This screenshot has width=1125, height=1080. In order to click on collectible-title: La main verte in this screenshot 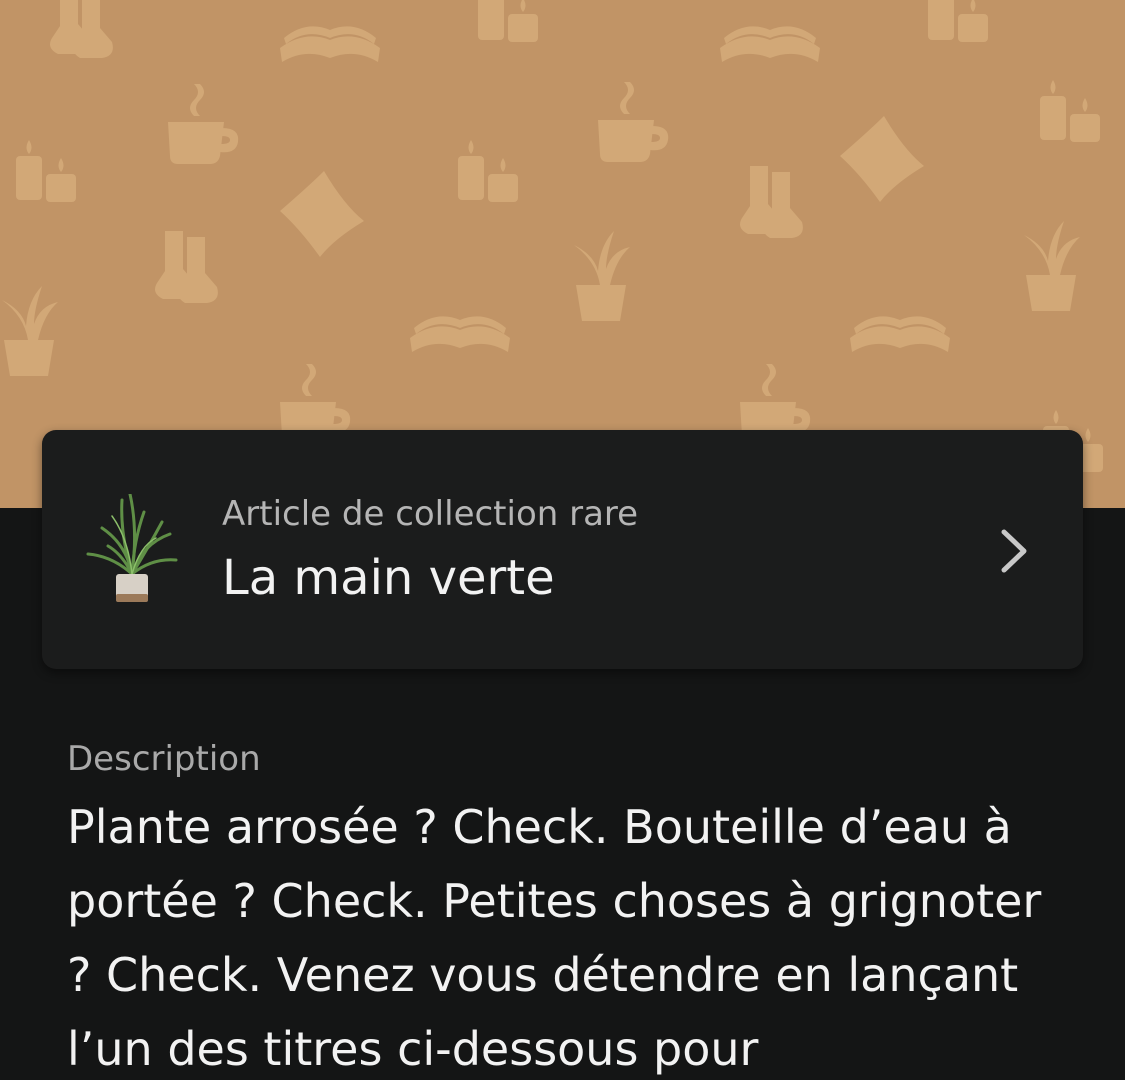, I will do `click(388, 578)`.